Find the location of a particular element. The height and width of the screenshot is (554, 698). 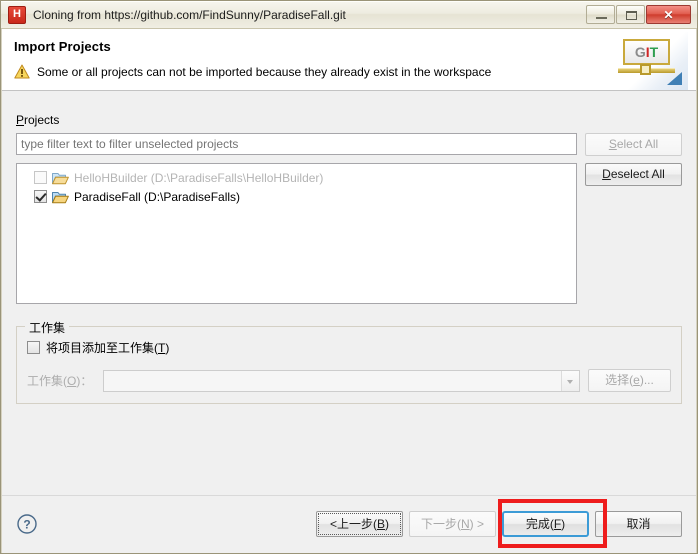

deselect-all-mnemonic: D is located at coordinates (606, 174).